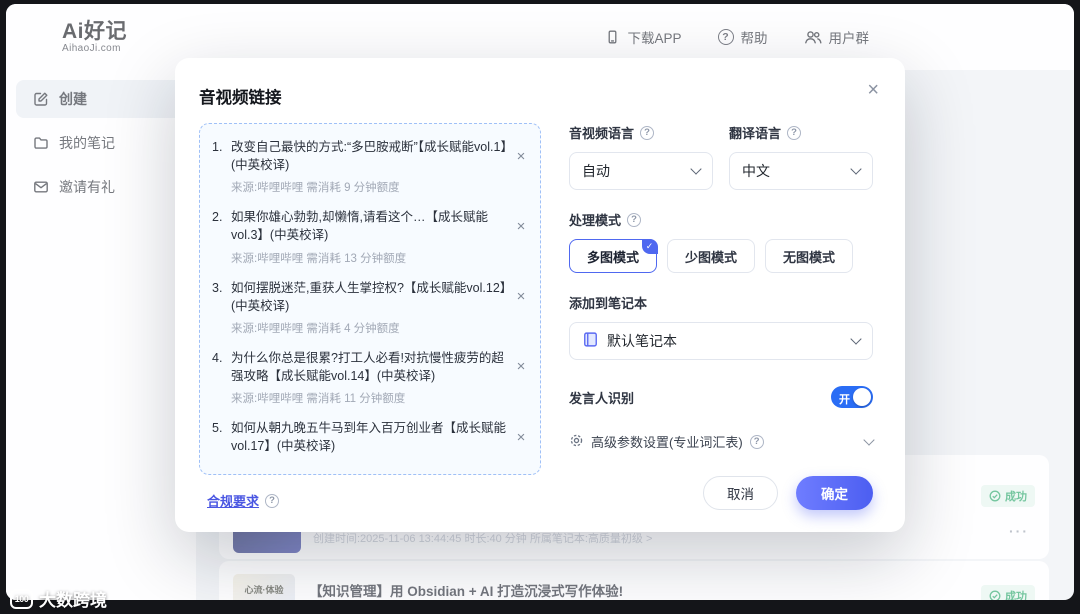 Image resolution: width=1080 pixels, height=614 pixels. I want to click on audio-language-field: 音视频语言 自动, so click(641, 156).